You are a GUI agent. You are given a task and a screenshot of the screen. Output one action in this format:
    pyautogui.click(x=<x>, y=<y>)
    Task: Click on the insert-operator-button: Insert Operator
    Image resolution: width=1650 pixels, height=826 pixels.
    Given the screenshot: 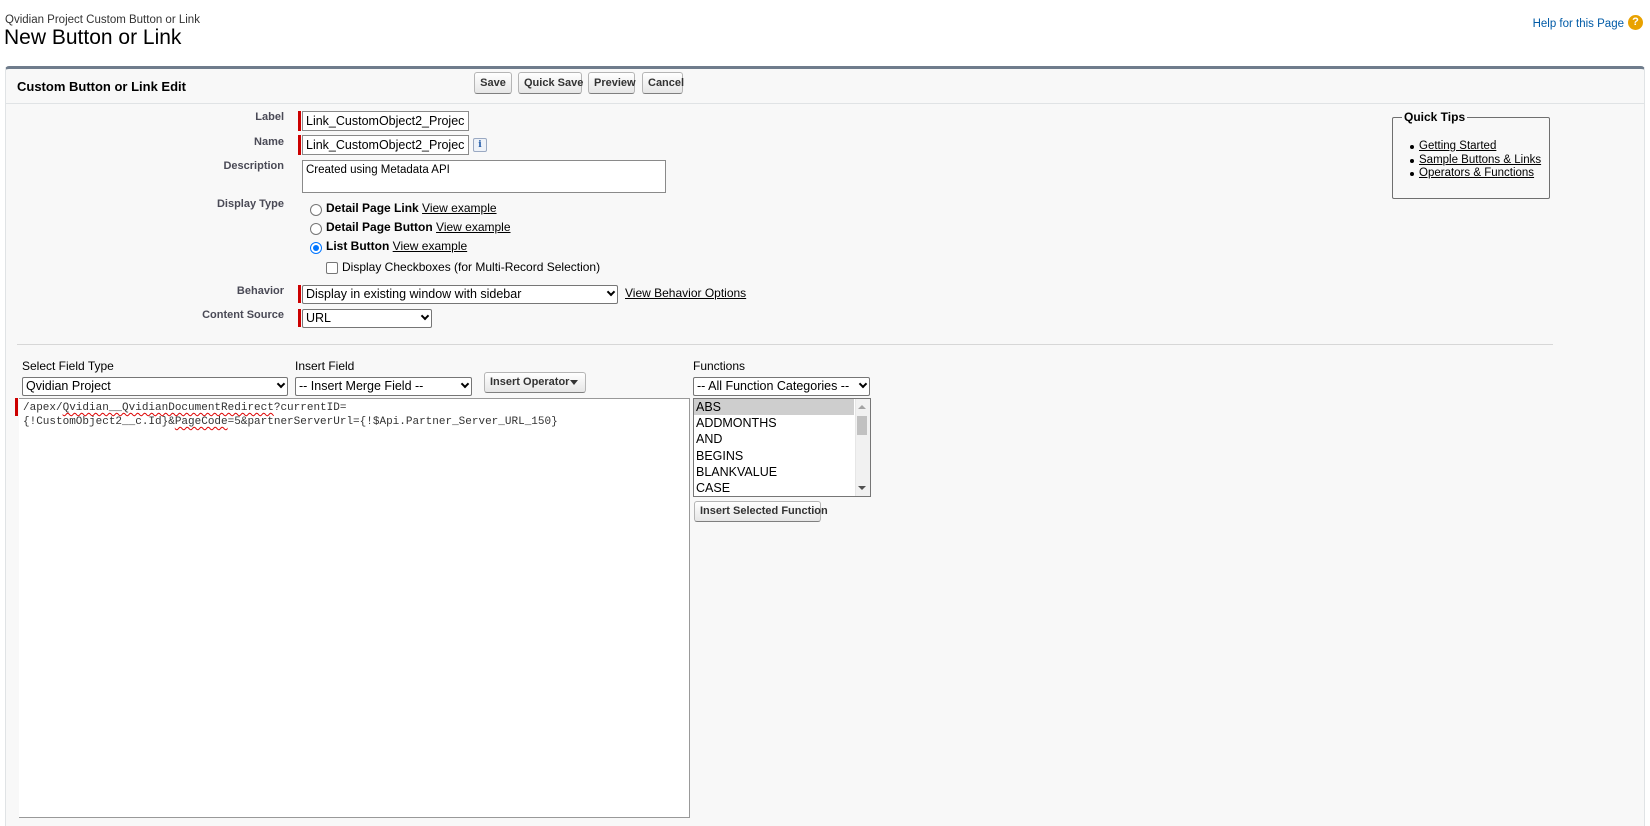 What is the action you would take?
    pyautogui.click(x=535, y=382)
    